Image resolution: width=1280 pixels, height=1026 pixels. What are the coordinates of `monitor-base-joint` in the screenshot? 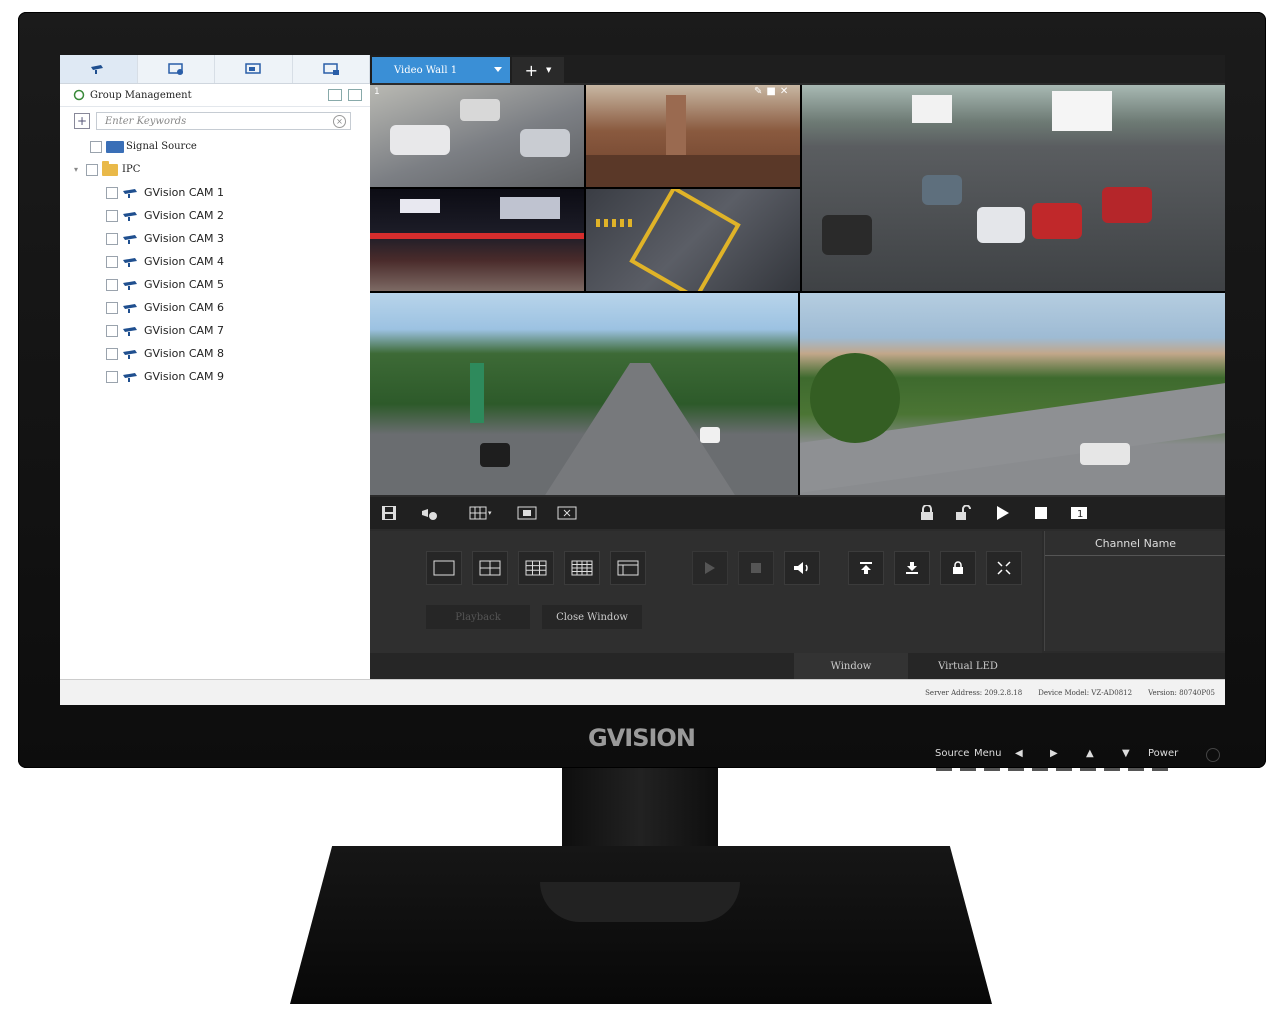 It's located at (640, 902).